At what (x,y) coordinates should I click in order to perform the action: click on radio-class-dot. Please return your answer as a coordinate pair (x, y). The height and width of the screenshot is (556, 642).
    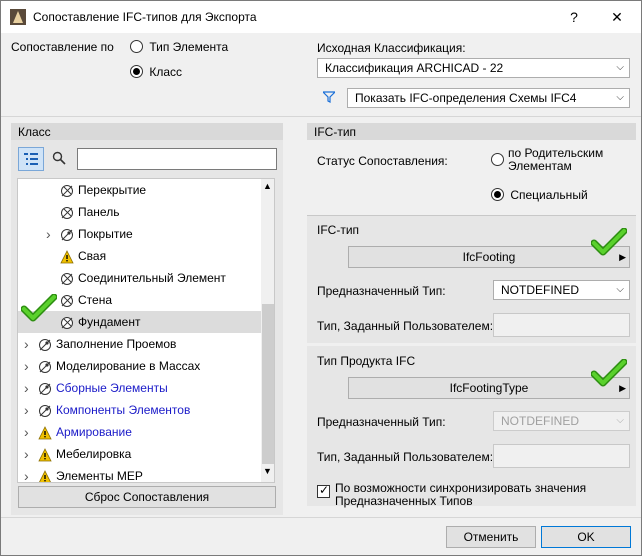
    Looking at the image, I should click on (136, 72).